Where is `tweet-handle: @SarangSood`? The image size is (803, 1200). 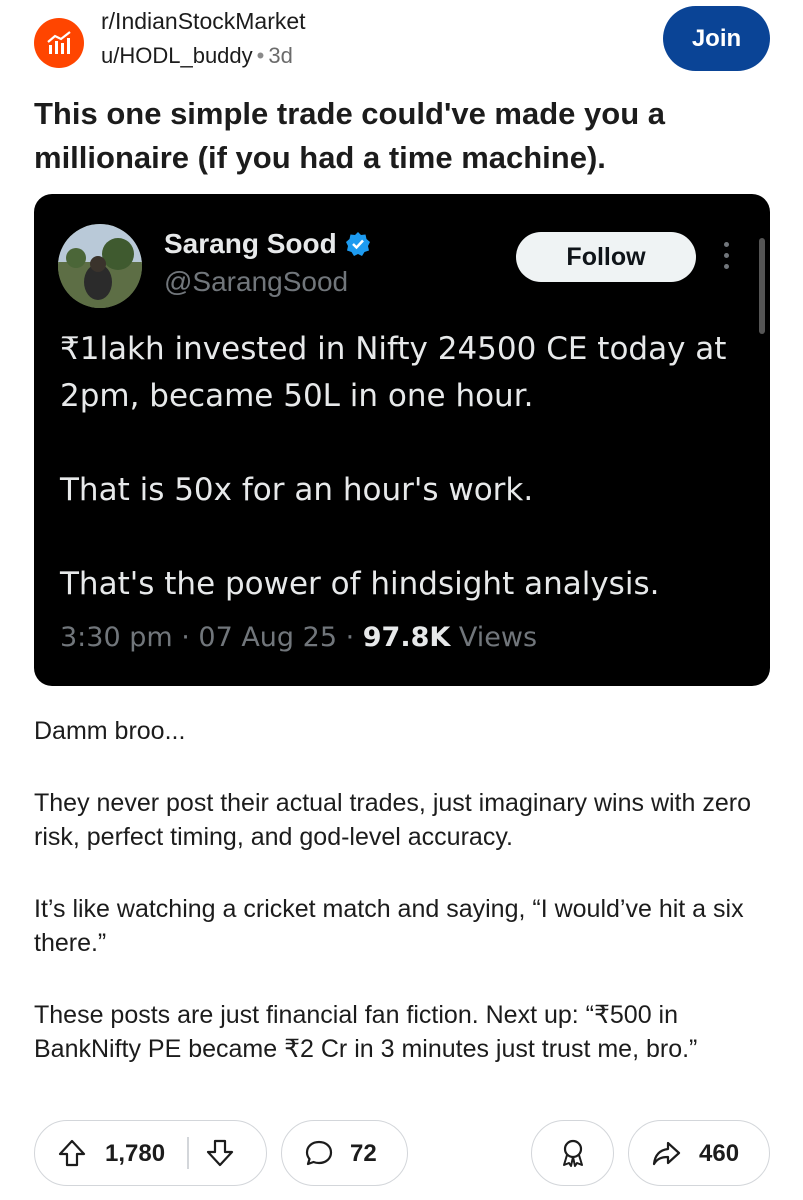 tweet-handle: @SarangSood is located at coordinates (256, 281).